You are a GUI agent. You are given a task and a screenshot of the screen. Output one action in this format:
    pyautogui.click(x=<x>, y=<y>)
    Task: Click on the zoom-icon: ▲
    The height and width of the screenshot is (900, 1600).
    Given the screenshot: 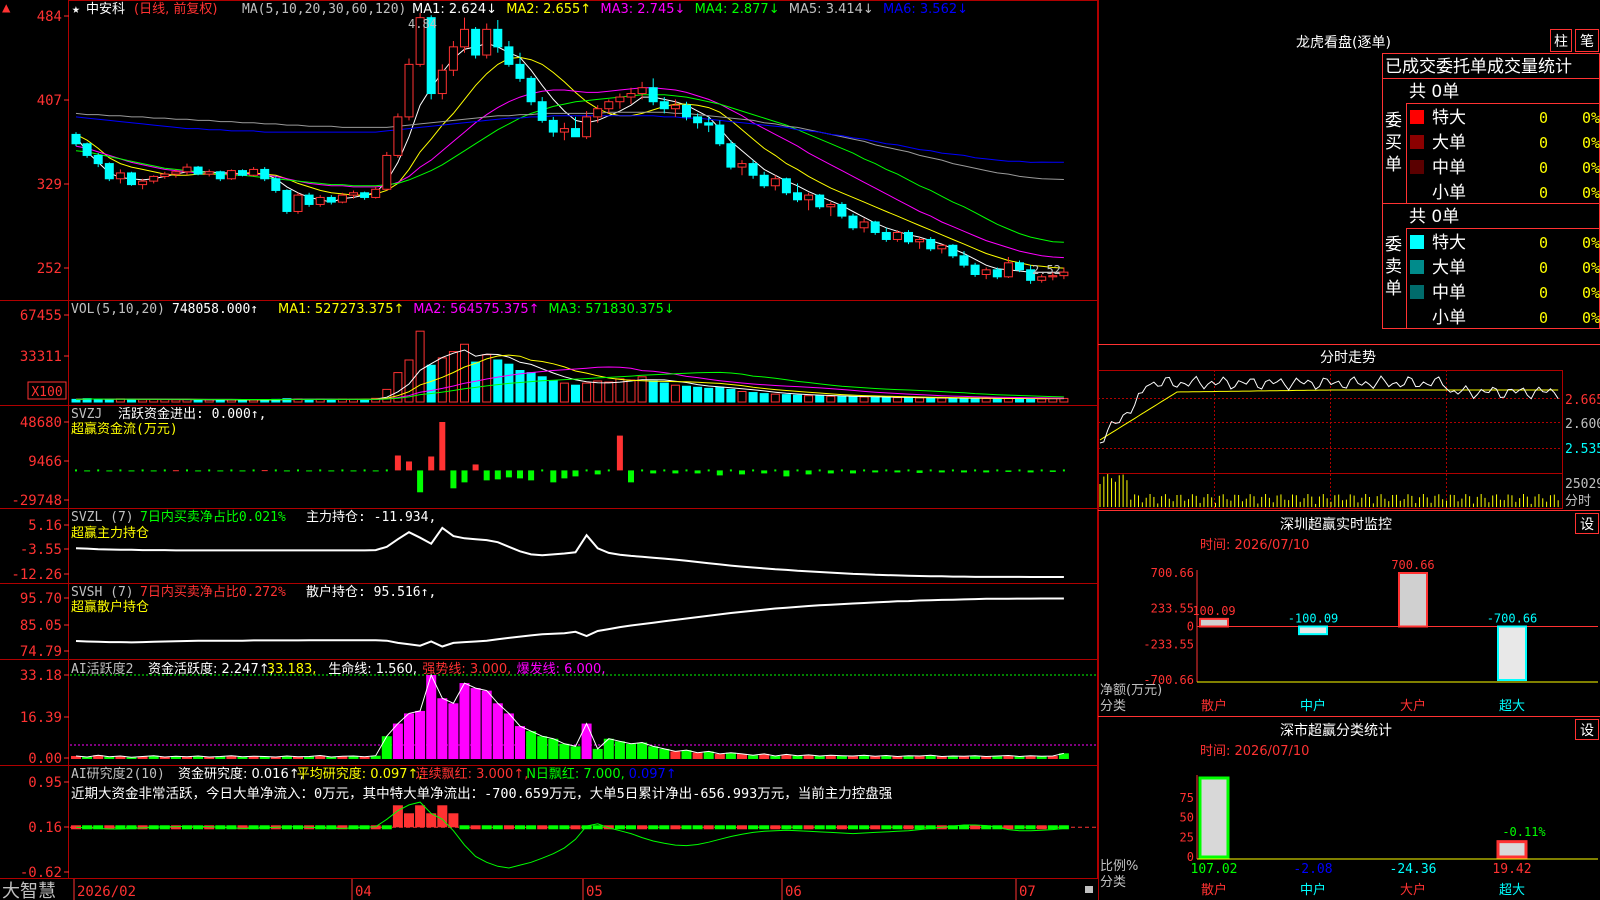 What is the action you would take?
    pyautogui.click(x=6, y=8)
    